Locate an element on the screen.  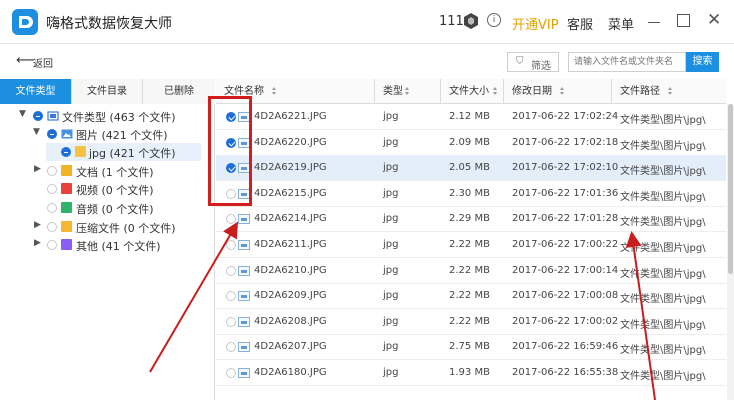
tab-deleted: 已删除 is located at coordinates (179, 91).